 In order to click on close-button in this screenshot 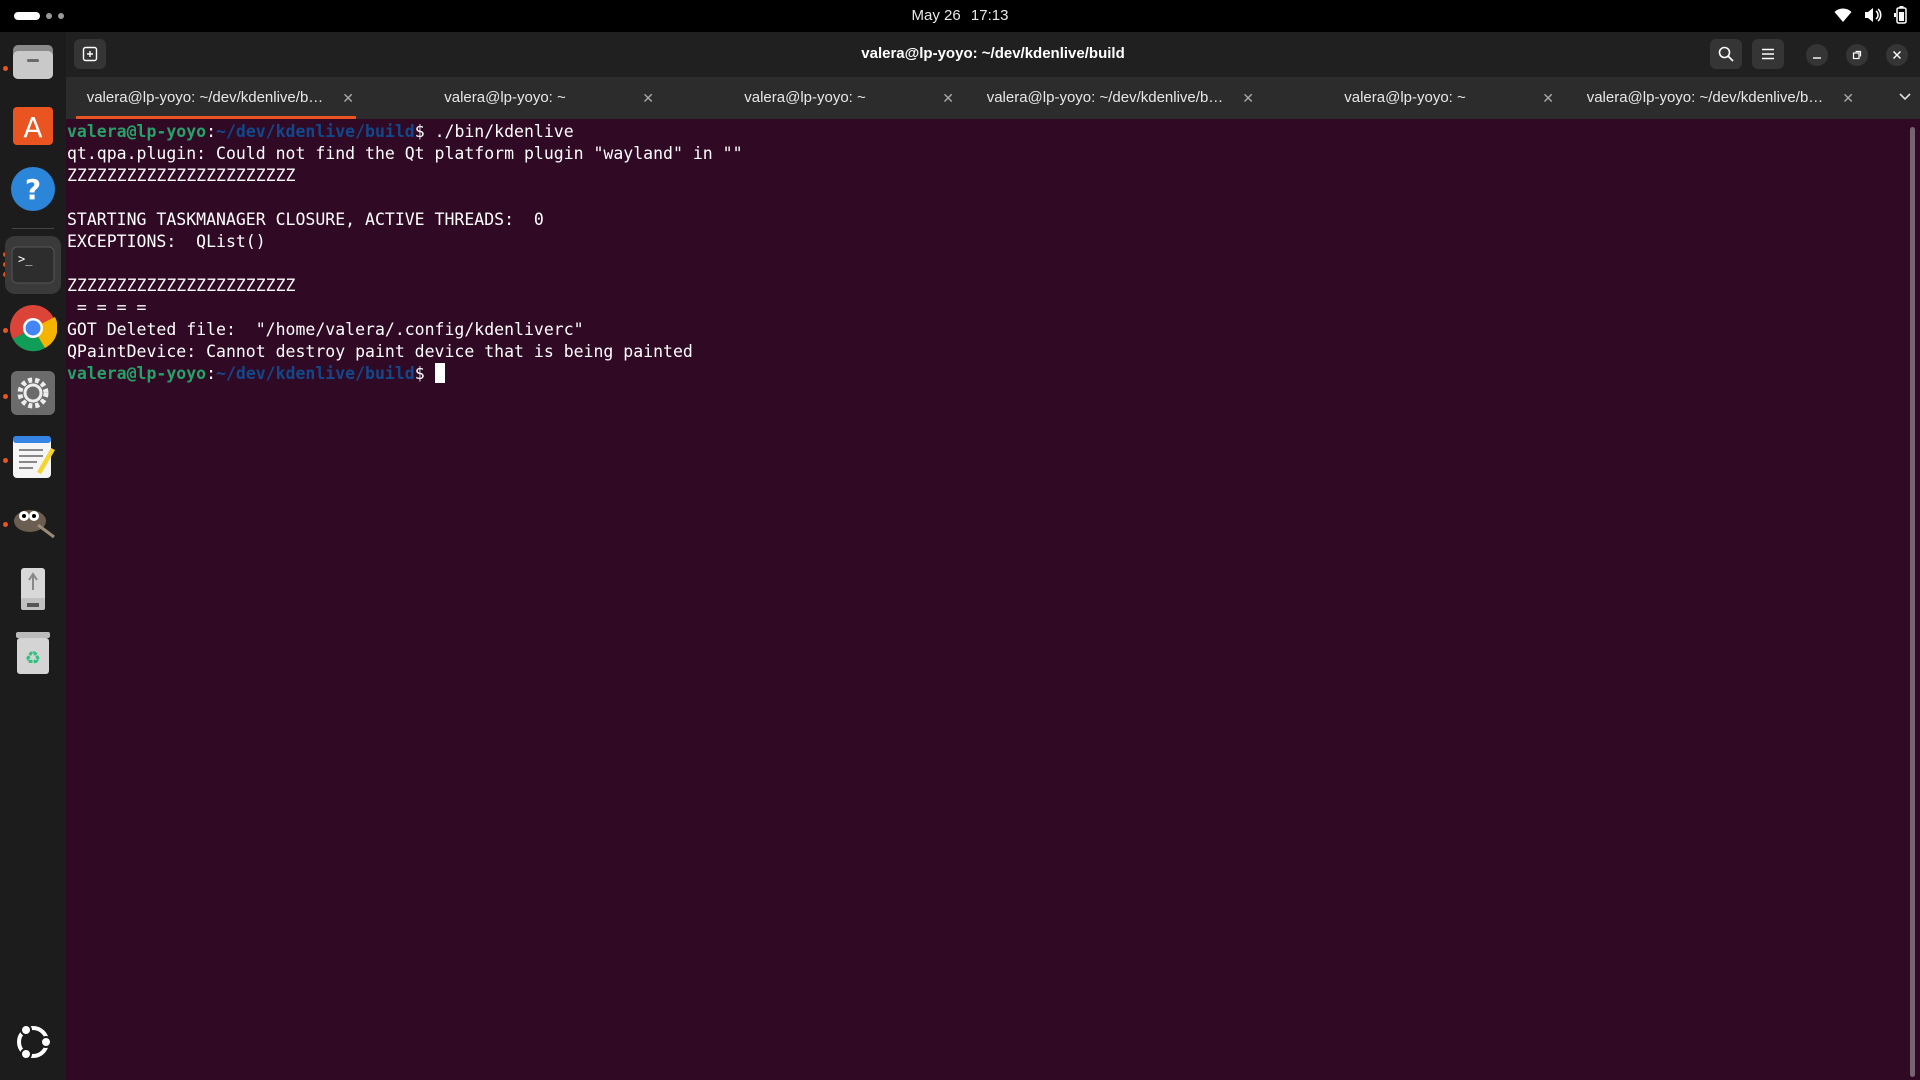, I will do `click(1897, 55)`.